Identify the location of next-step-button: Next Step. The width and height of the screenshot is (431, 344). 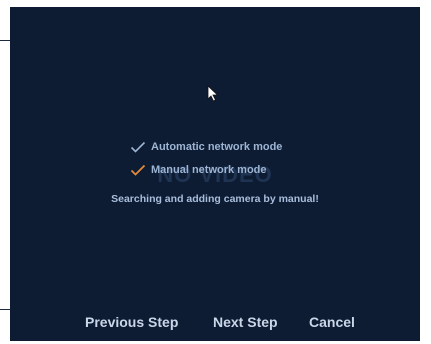
(245, 322).